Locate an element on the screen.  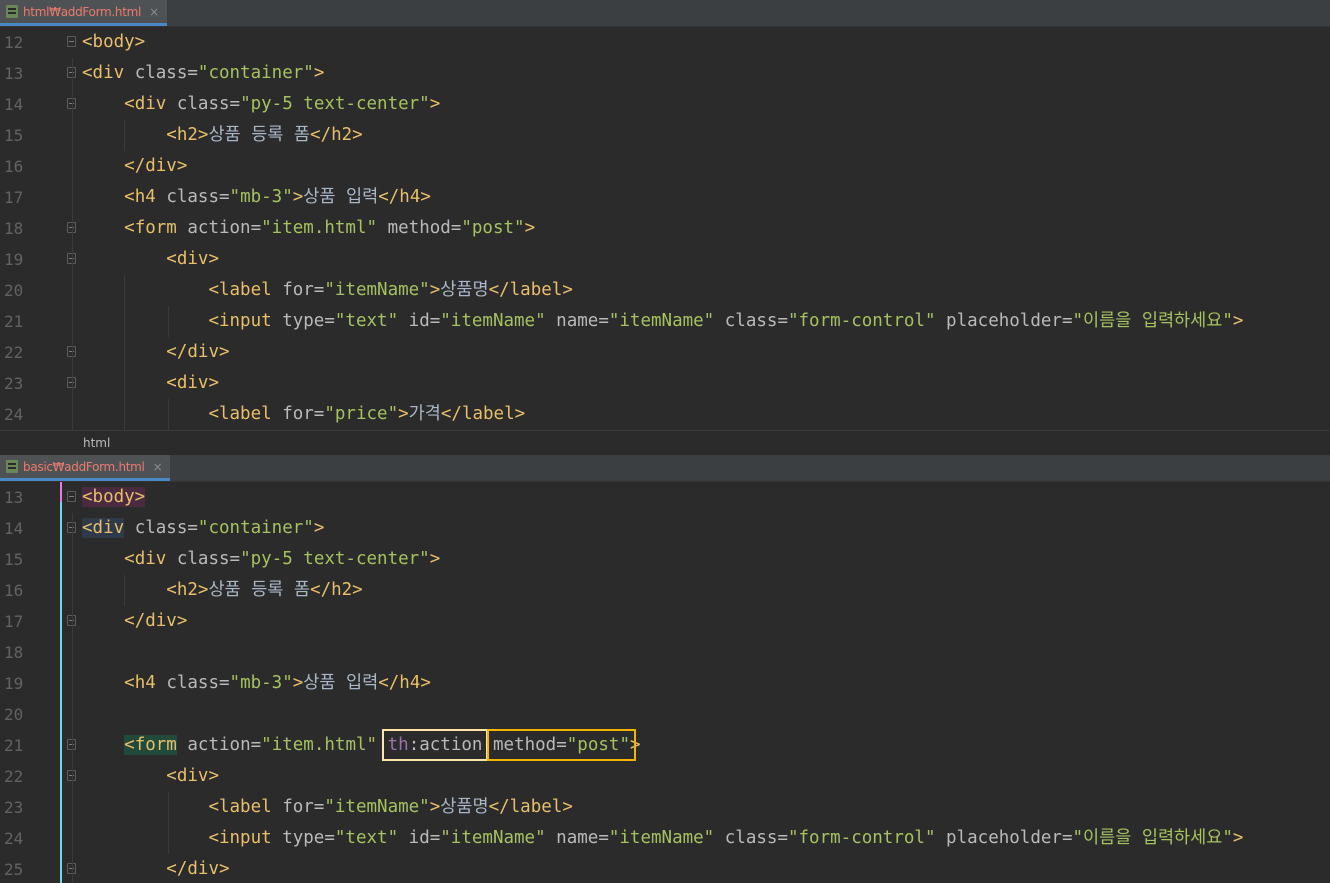
code-line: 25 </div> is located at coordinates (665, 868).